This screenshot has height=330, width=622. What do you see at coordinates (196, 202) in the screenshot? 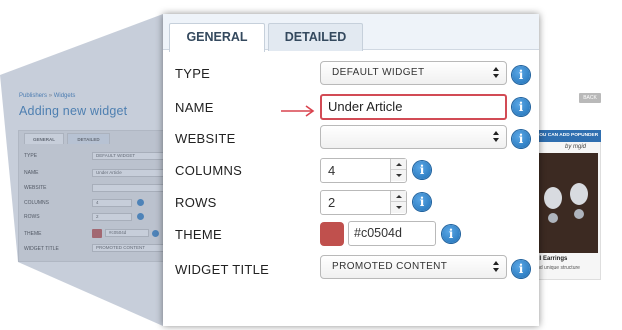
I see `label-rows: ROWS` at bounding box center [196, 202].